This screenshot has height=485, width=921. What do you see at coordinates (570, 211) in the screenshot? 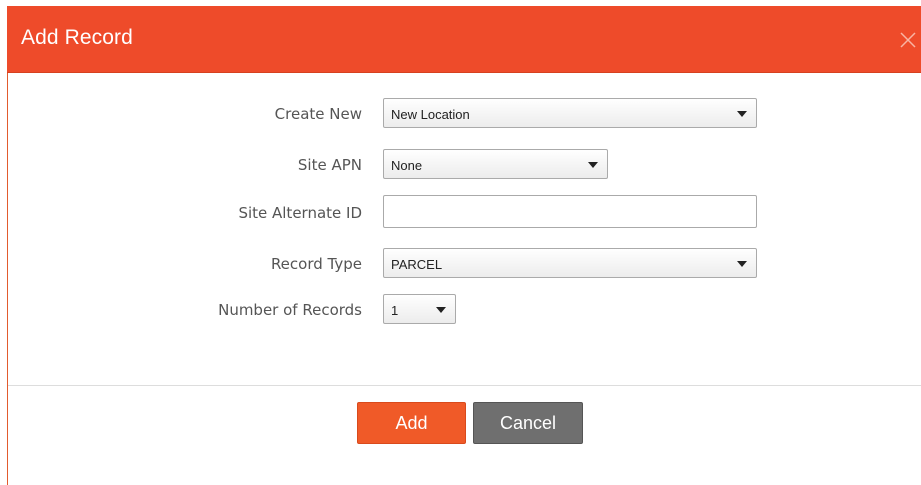
I see `site-alternate-id-input` at bounding box center [570, 211].